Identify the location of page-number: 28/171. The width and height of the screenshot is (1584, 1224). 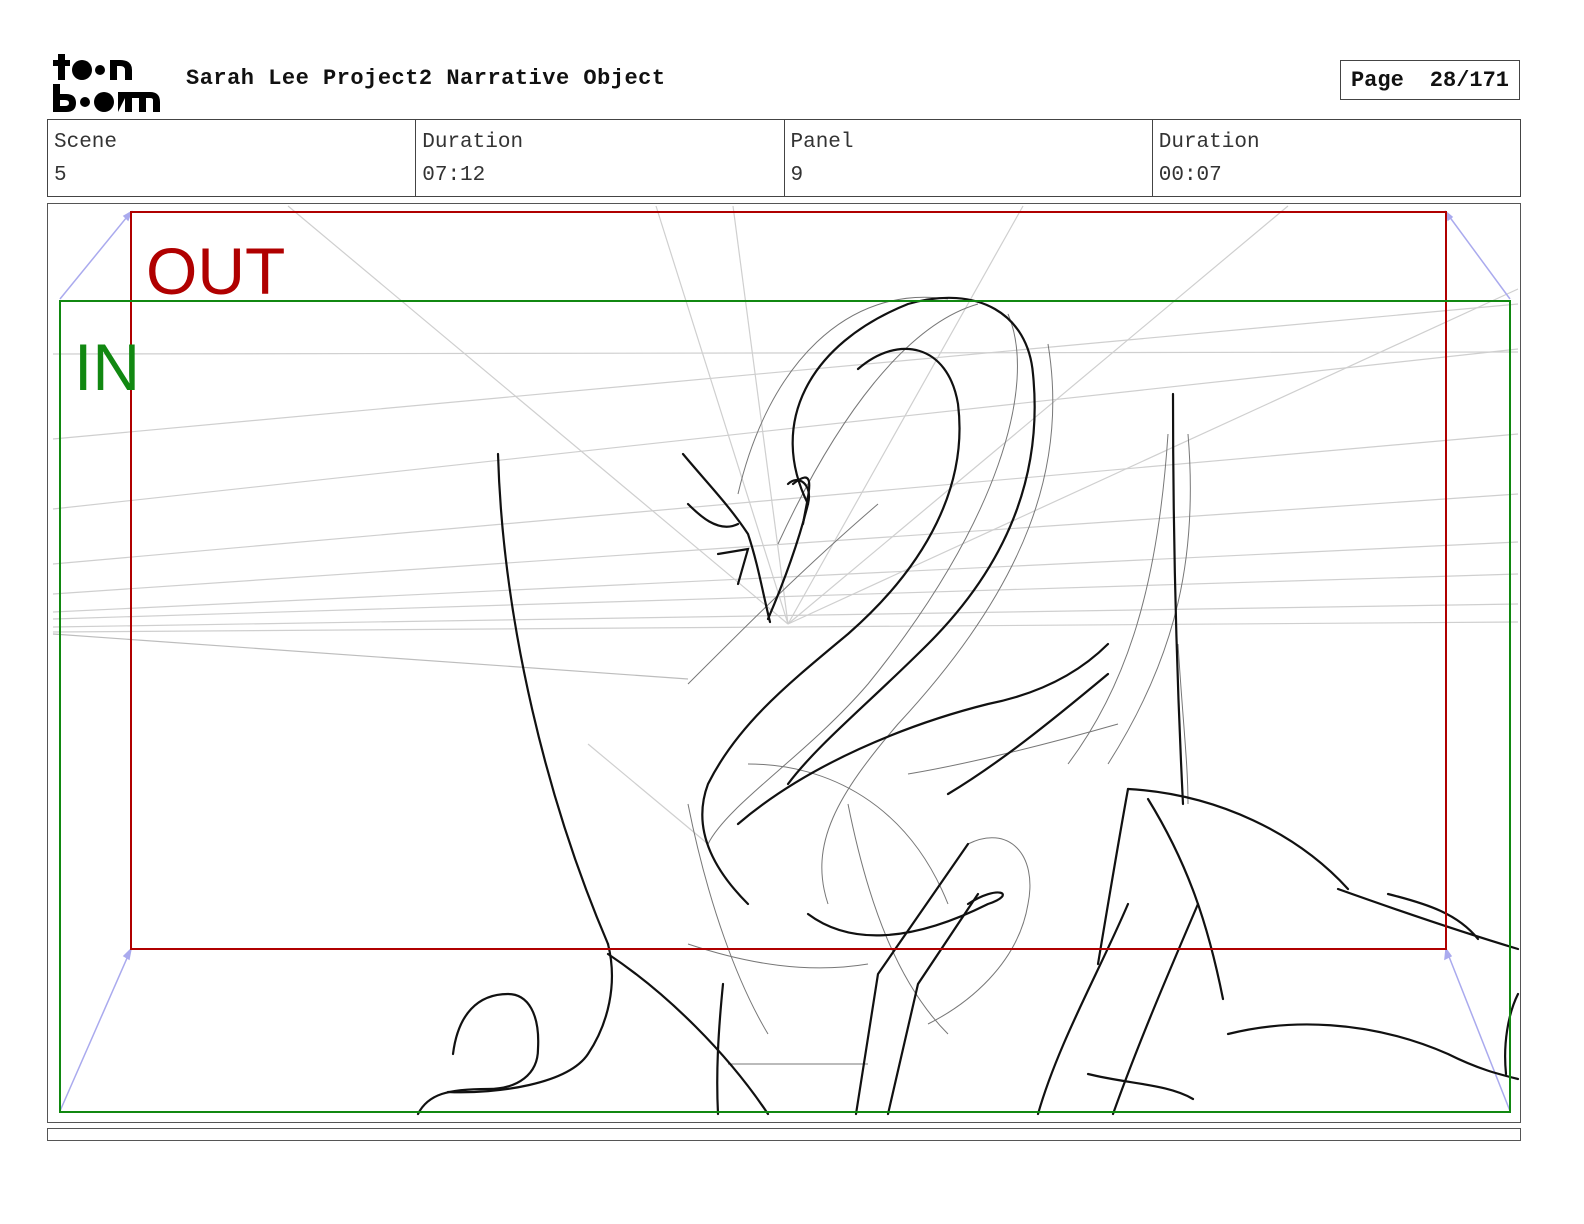
(1469, 80).